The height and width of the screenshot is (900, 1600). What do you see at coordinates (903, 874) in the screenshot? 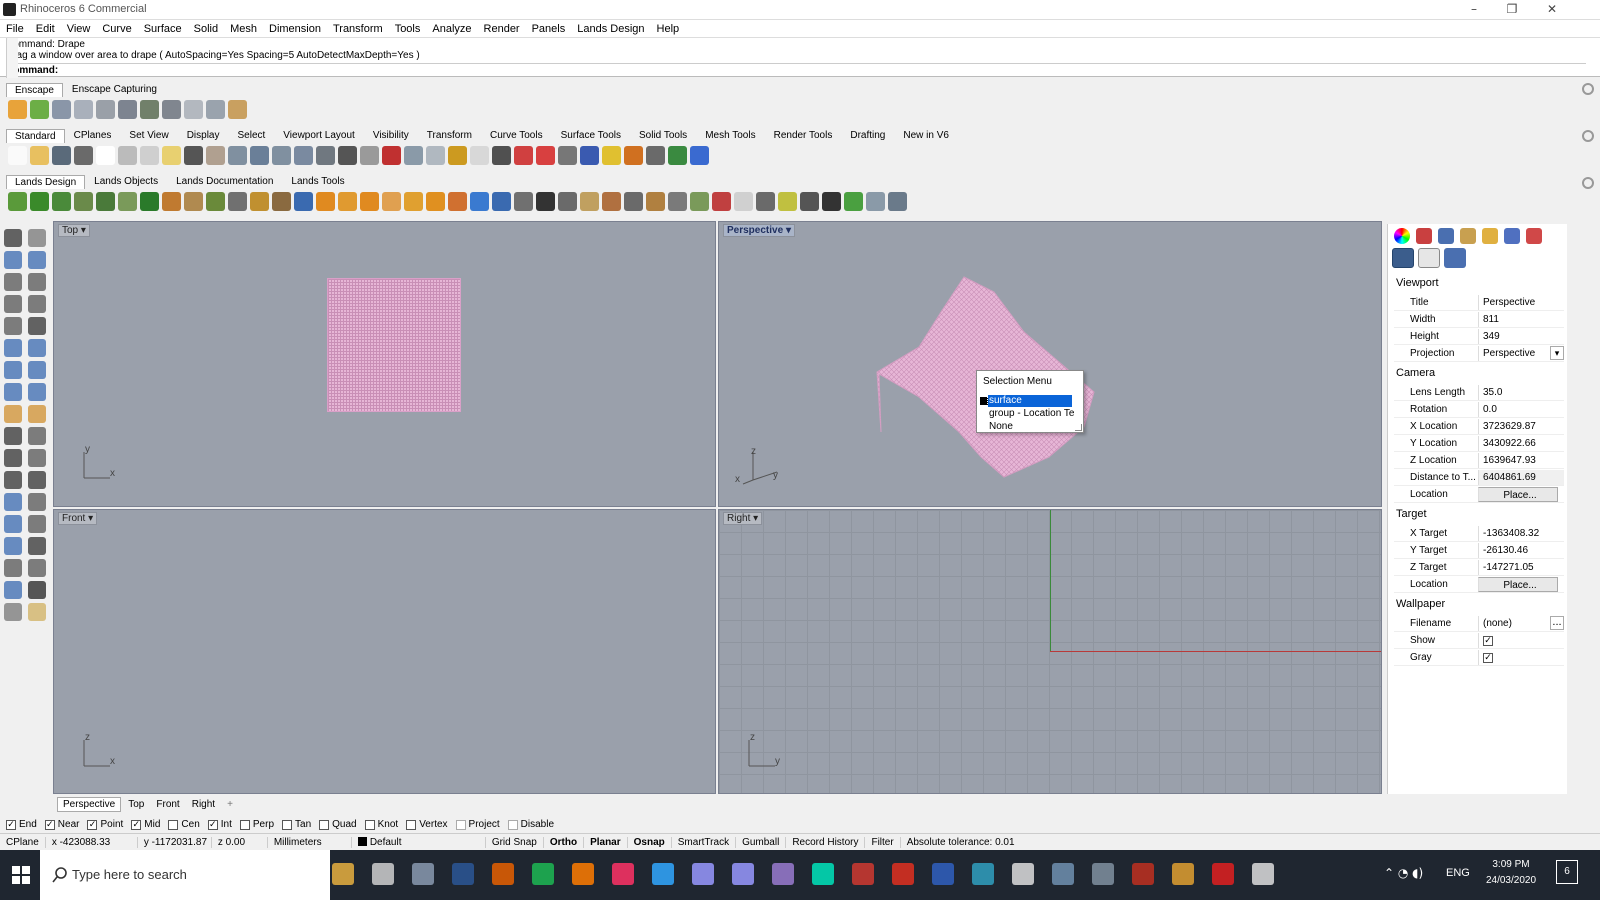
I see `acrobat-icon` at bounding box center [903, 874].